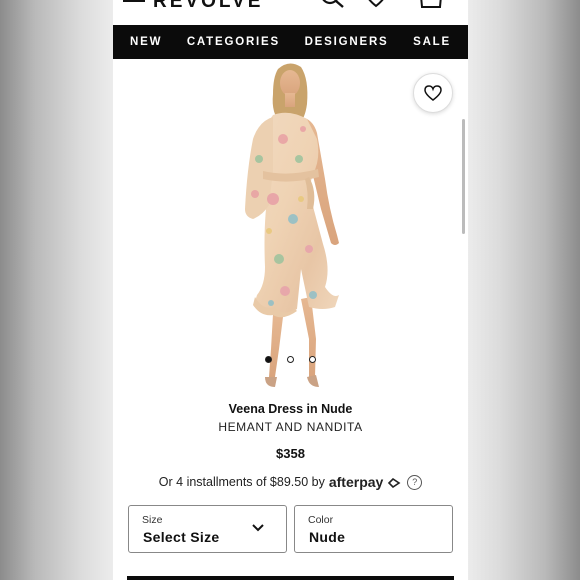 The height and width of the screenshot is (580, 580). I want to click on search-icon, so click(332, 6).